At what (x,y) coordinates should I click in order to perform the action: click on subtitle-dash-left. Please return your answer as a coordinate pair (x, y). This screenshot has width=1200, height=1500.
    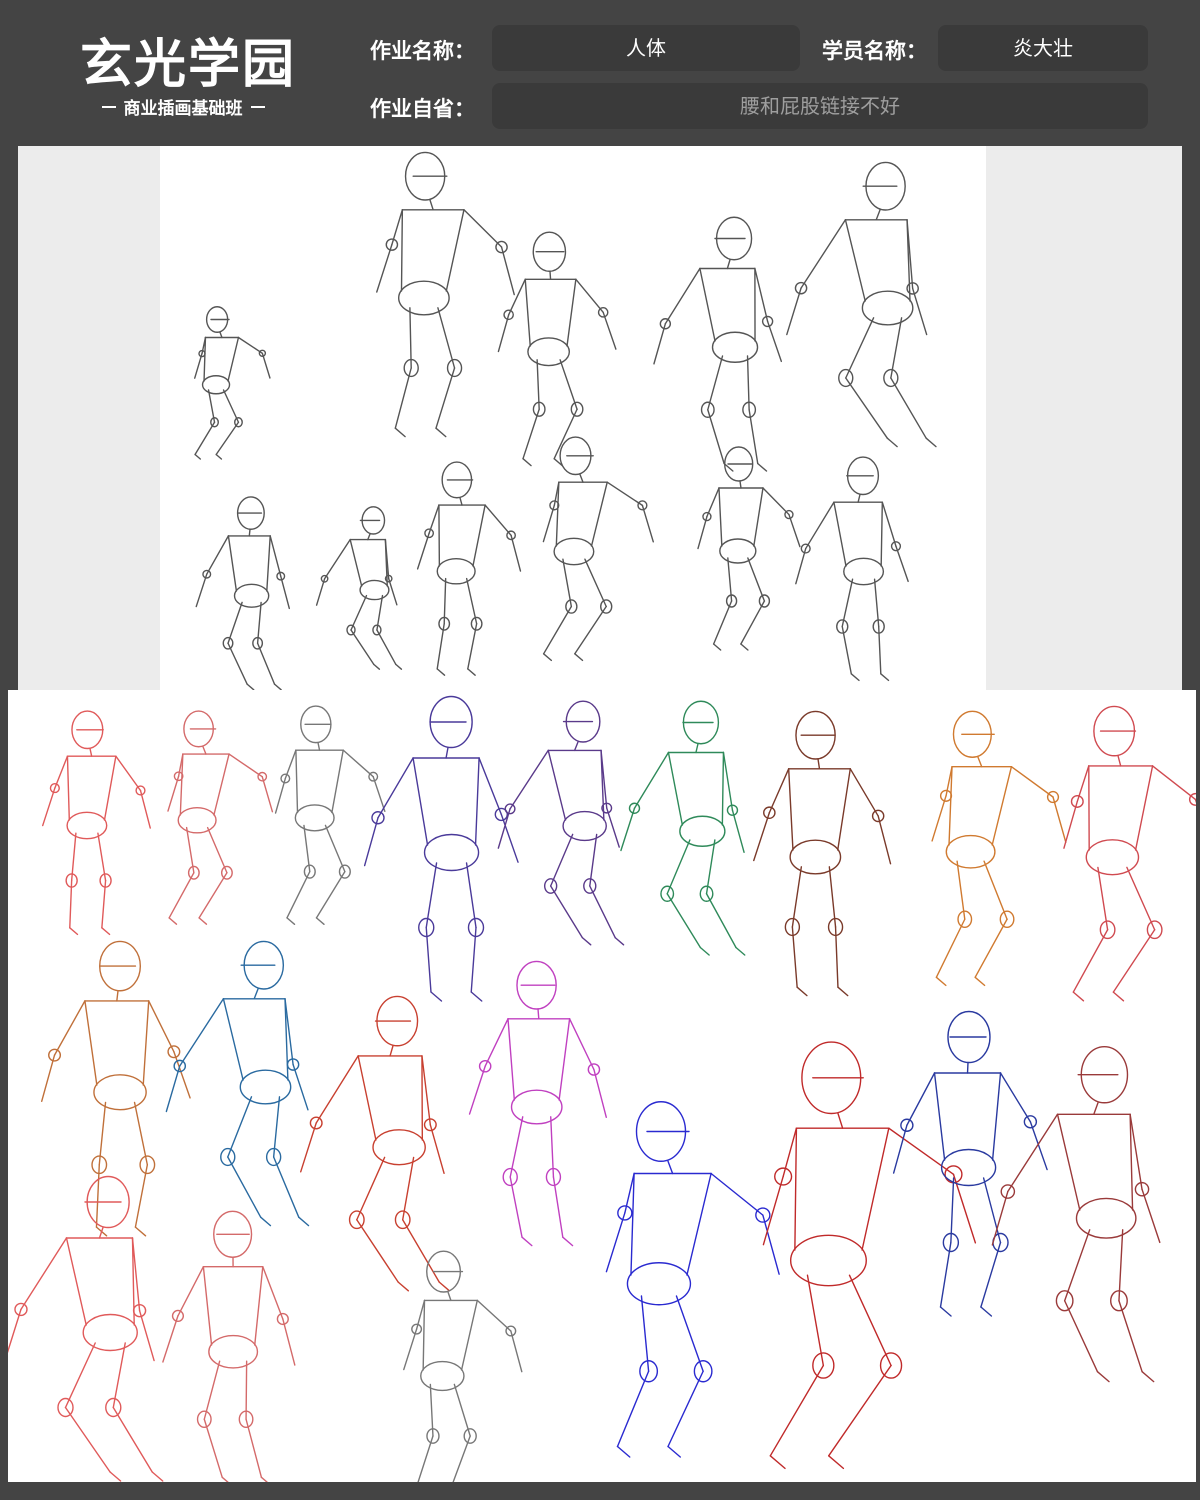
    Looking at the image, I should click on (108, 106).